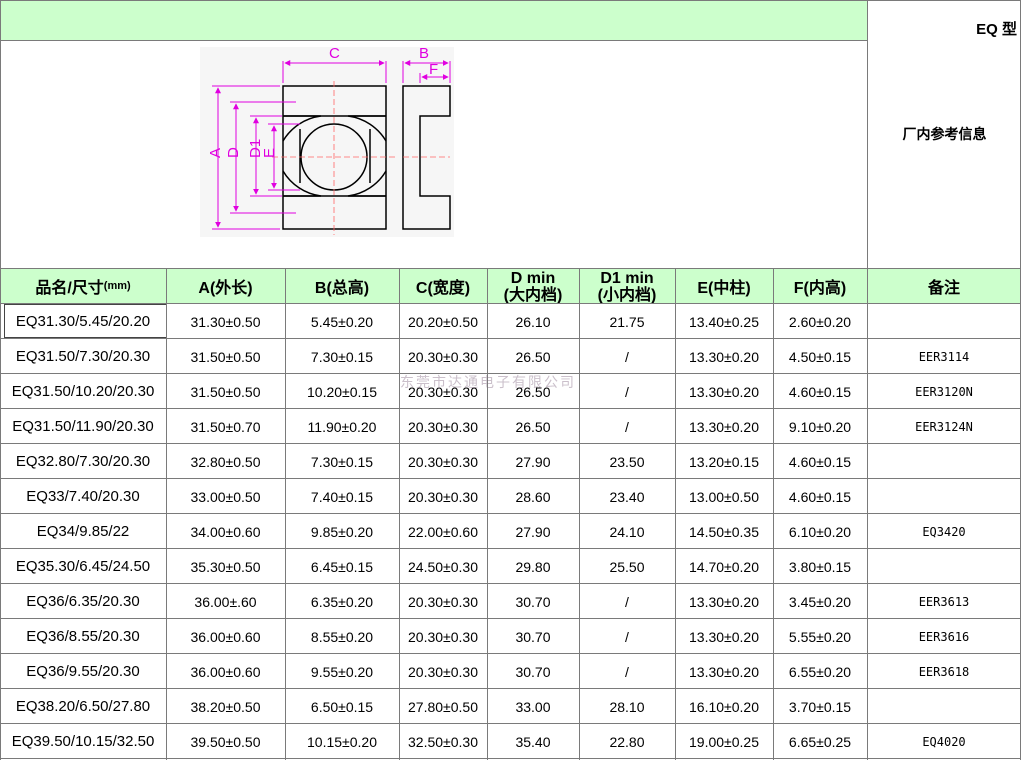 This screenshot has width=1021, height=760. I want to click on cell-d: 29.80, so click(533, 566).